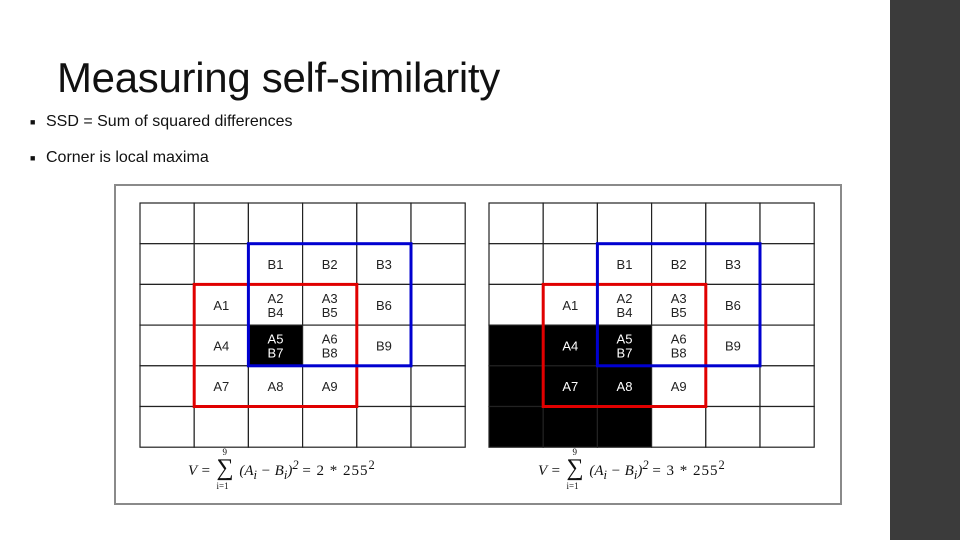  I want to click on formula-result: = 2 * 255, so click(335, 471).